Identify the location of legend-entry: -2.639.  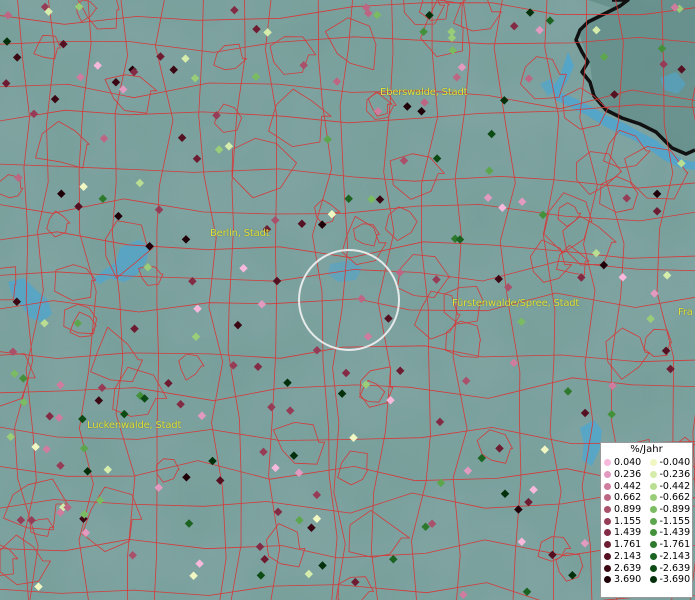
(670, 568).